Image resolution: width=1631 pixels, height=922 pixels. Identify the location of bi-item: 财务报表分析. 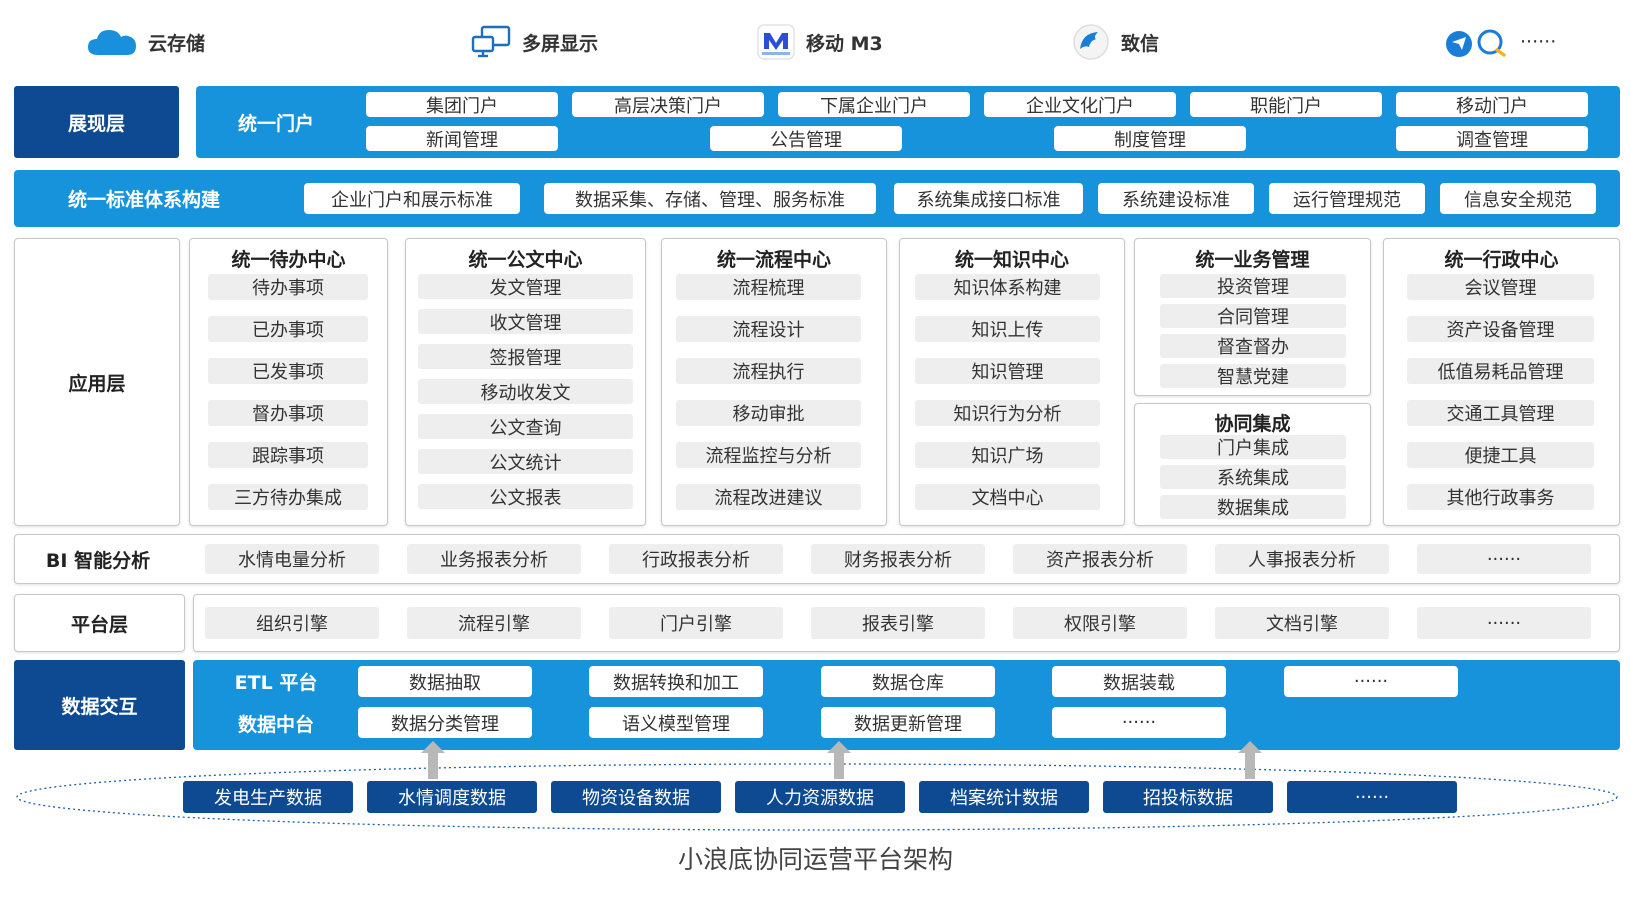
(898, 559).